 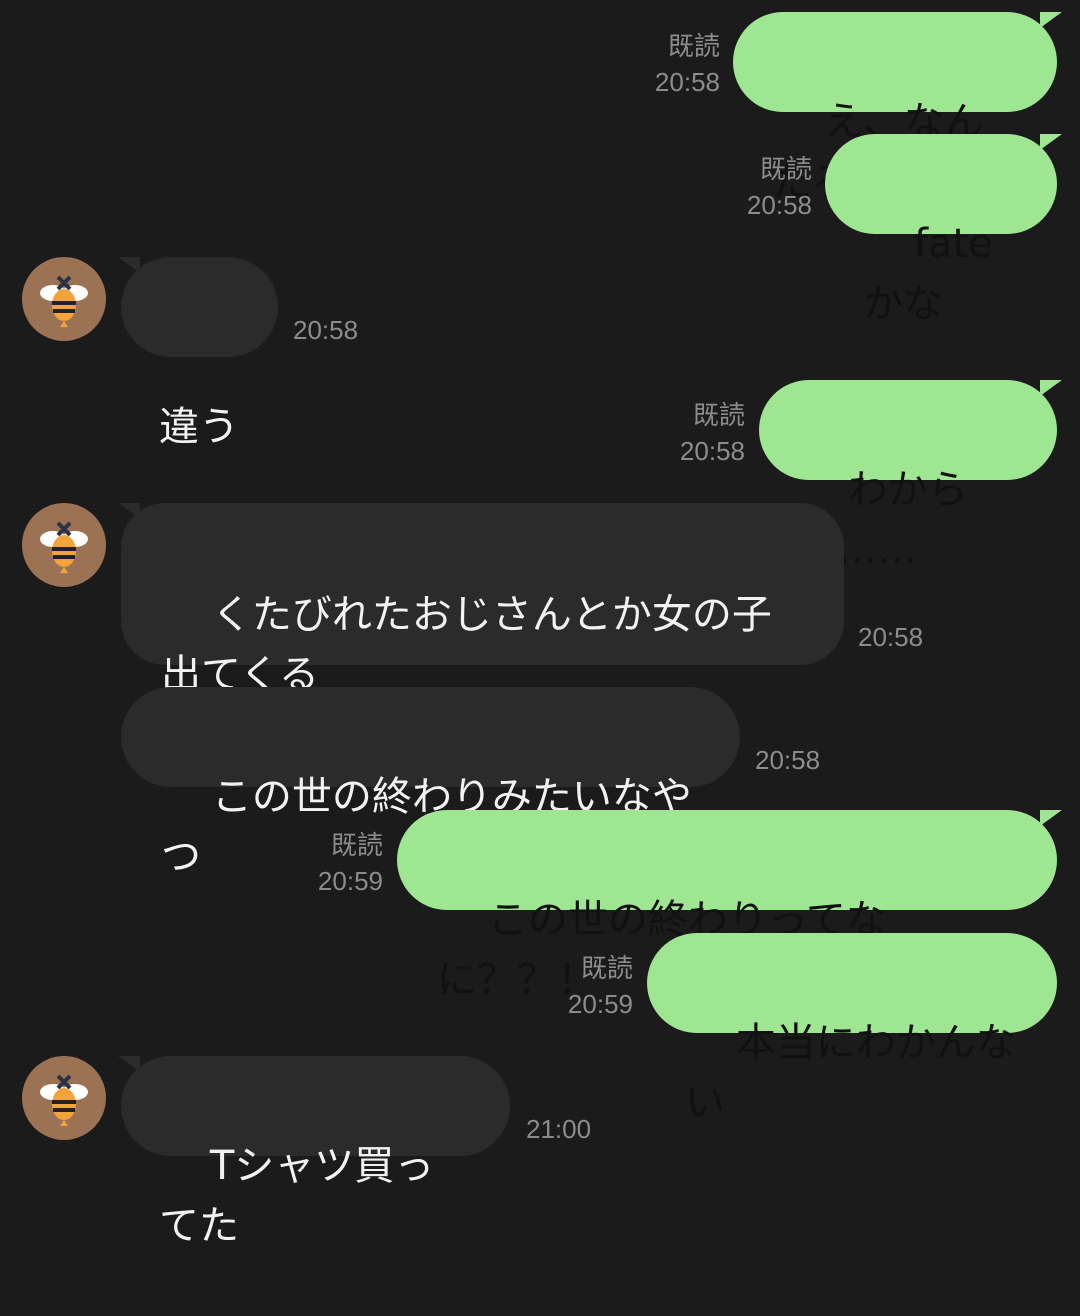 I want to click on timestamp: 21:00, so click(x=559, y=1129).